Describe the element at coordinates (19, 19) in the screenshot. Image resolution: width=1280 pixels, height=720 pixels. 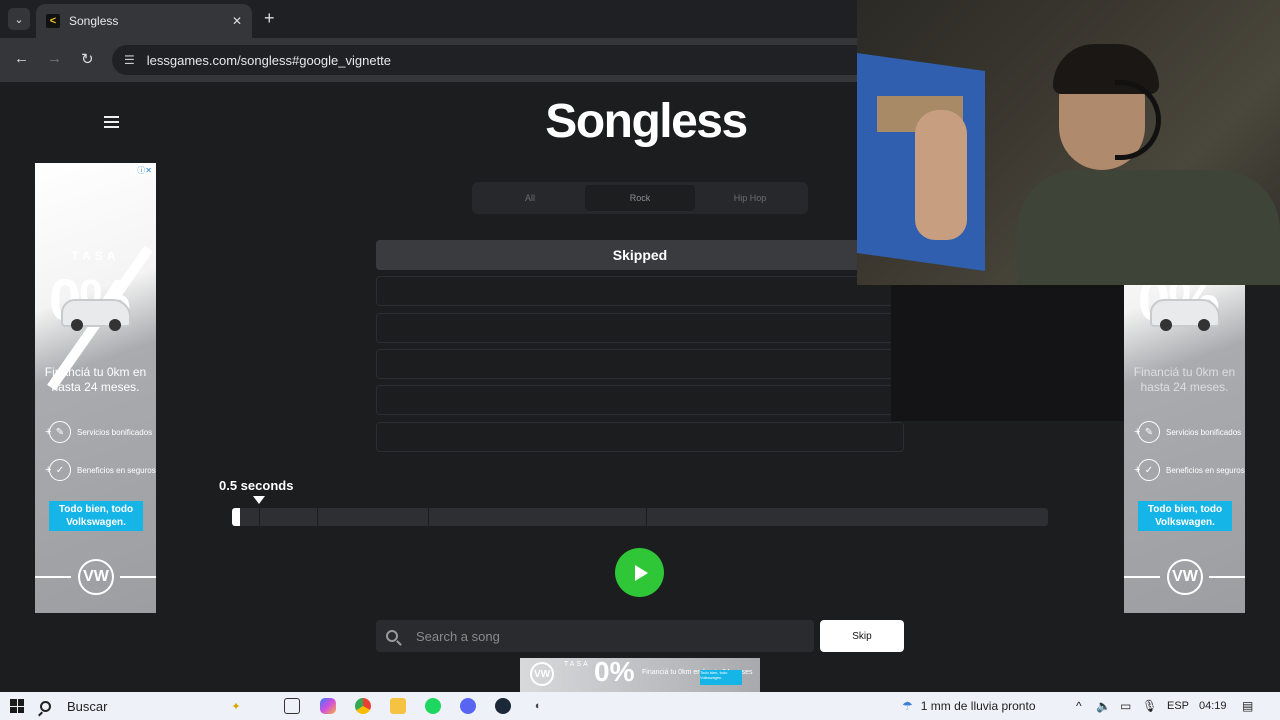
I see `tab-search-button: ⌄` at that location.